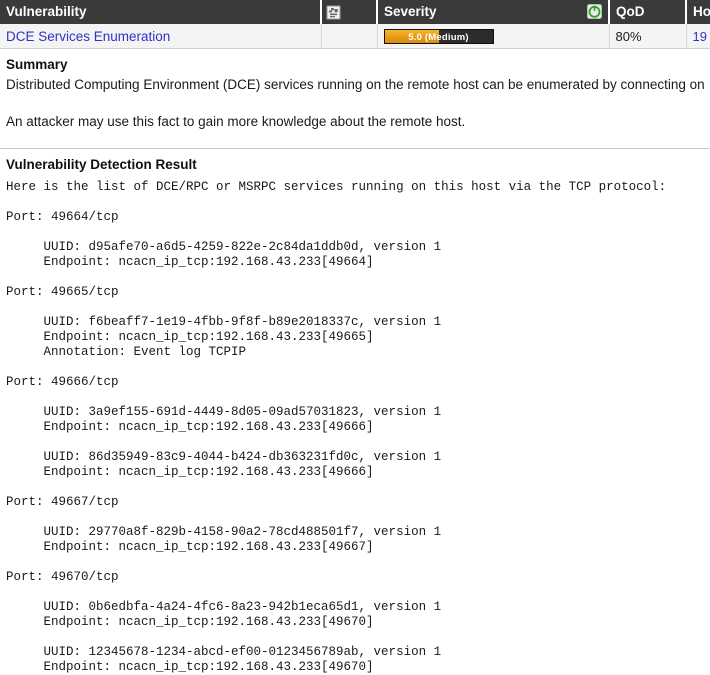  What do you see at coordinates (333, 12) in the screenshot?
I see `solution-type-icon` at bounding box center [333, 12].